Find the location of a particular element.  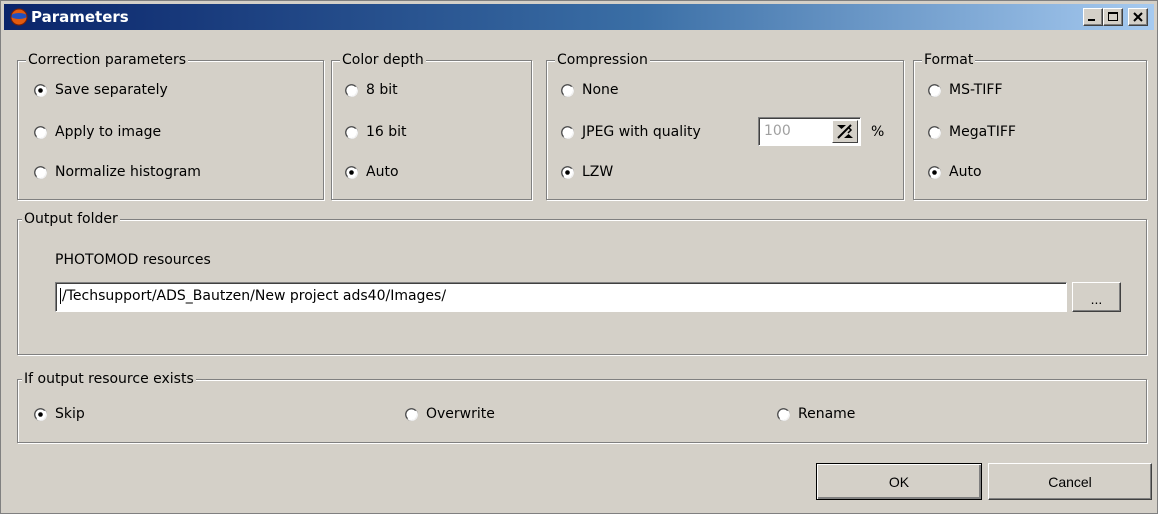

radio-megatiff: MegaTIFF is located at coordinates (972, 132).